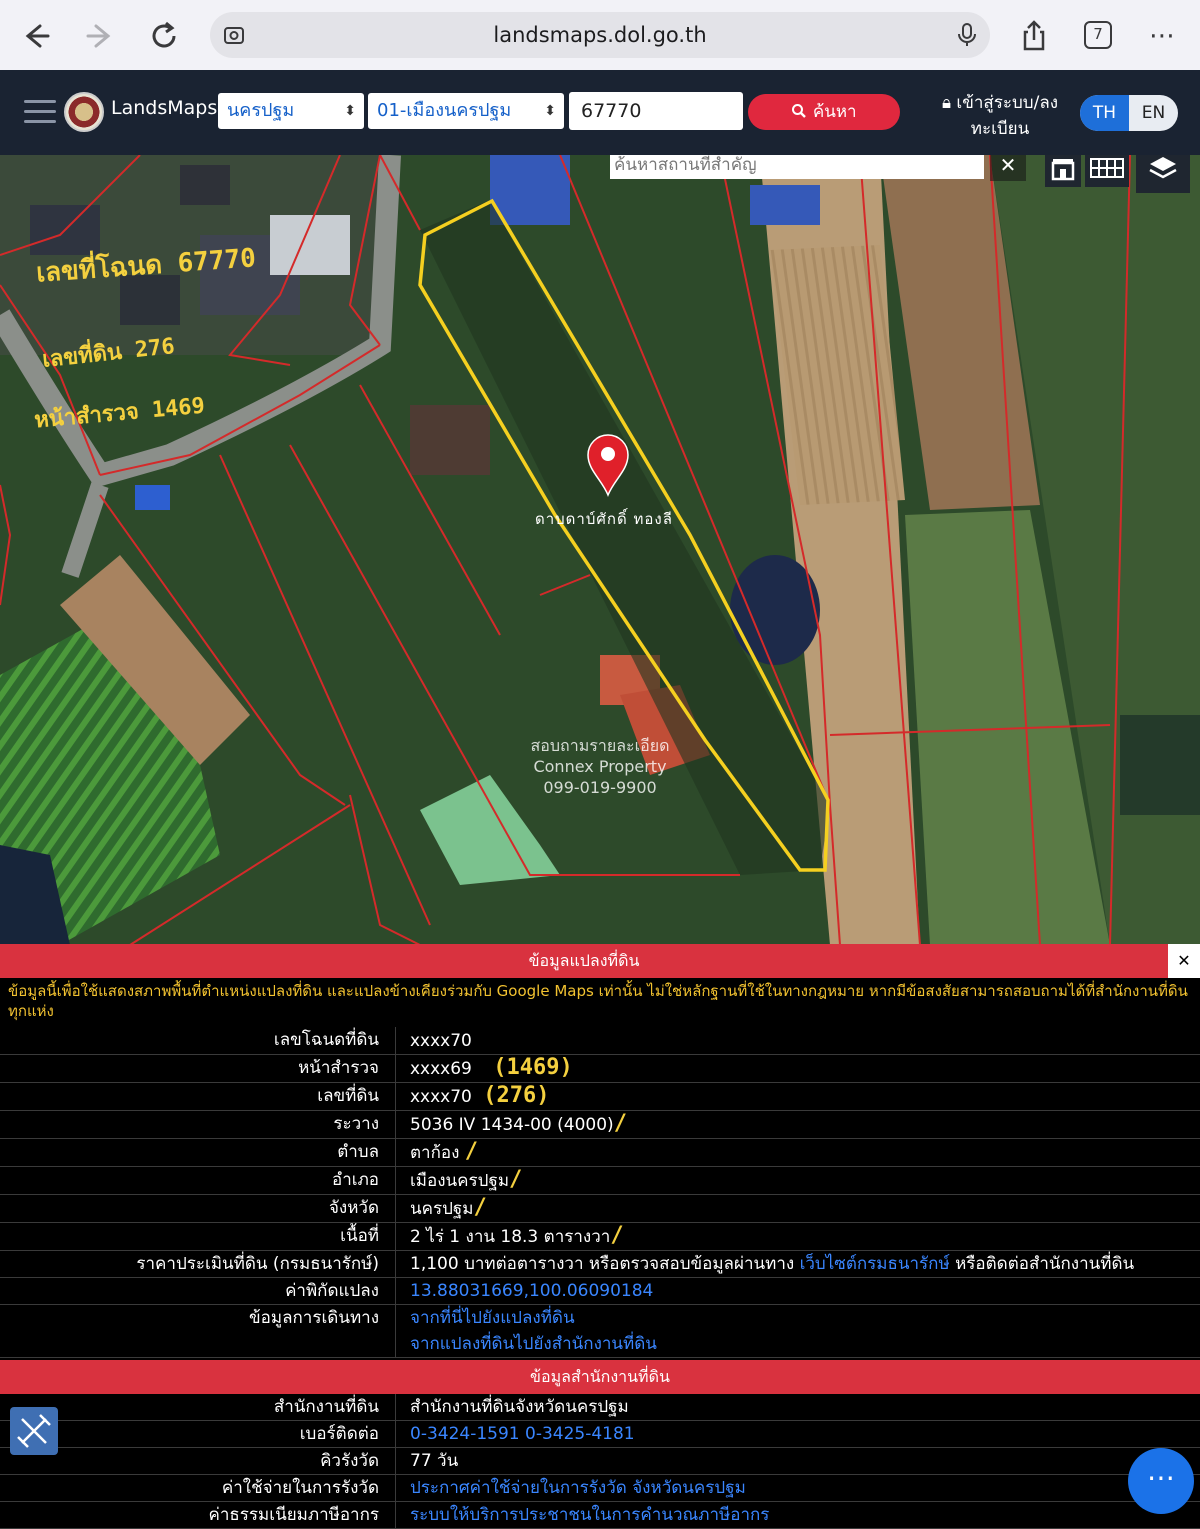 Image resolution: width=1200 pixels, height=1529 pixels. I want to click on login-link: 🔒︎ เข้าสู่ระบบ/ลงทะเบียน, so click(1000, 116).